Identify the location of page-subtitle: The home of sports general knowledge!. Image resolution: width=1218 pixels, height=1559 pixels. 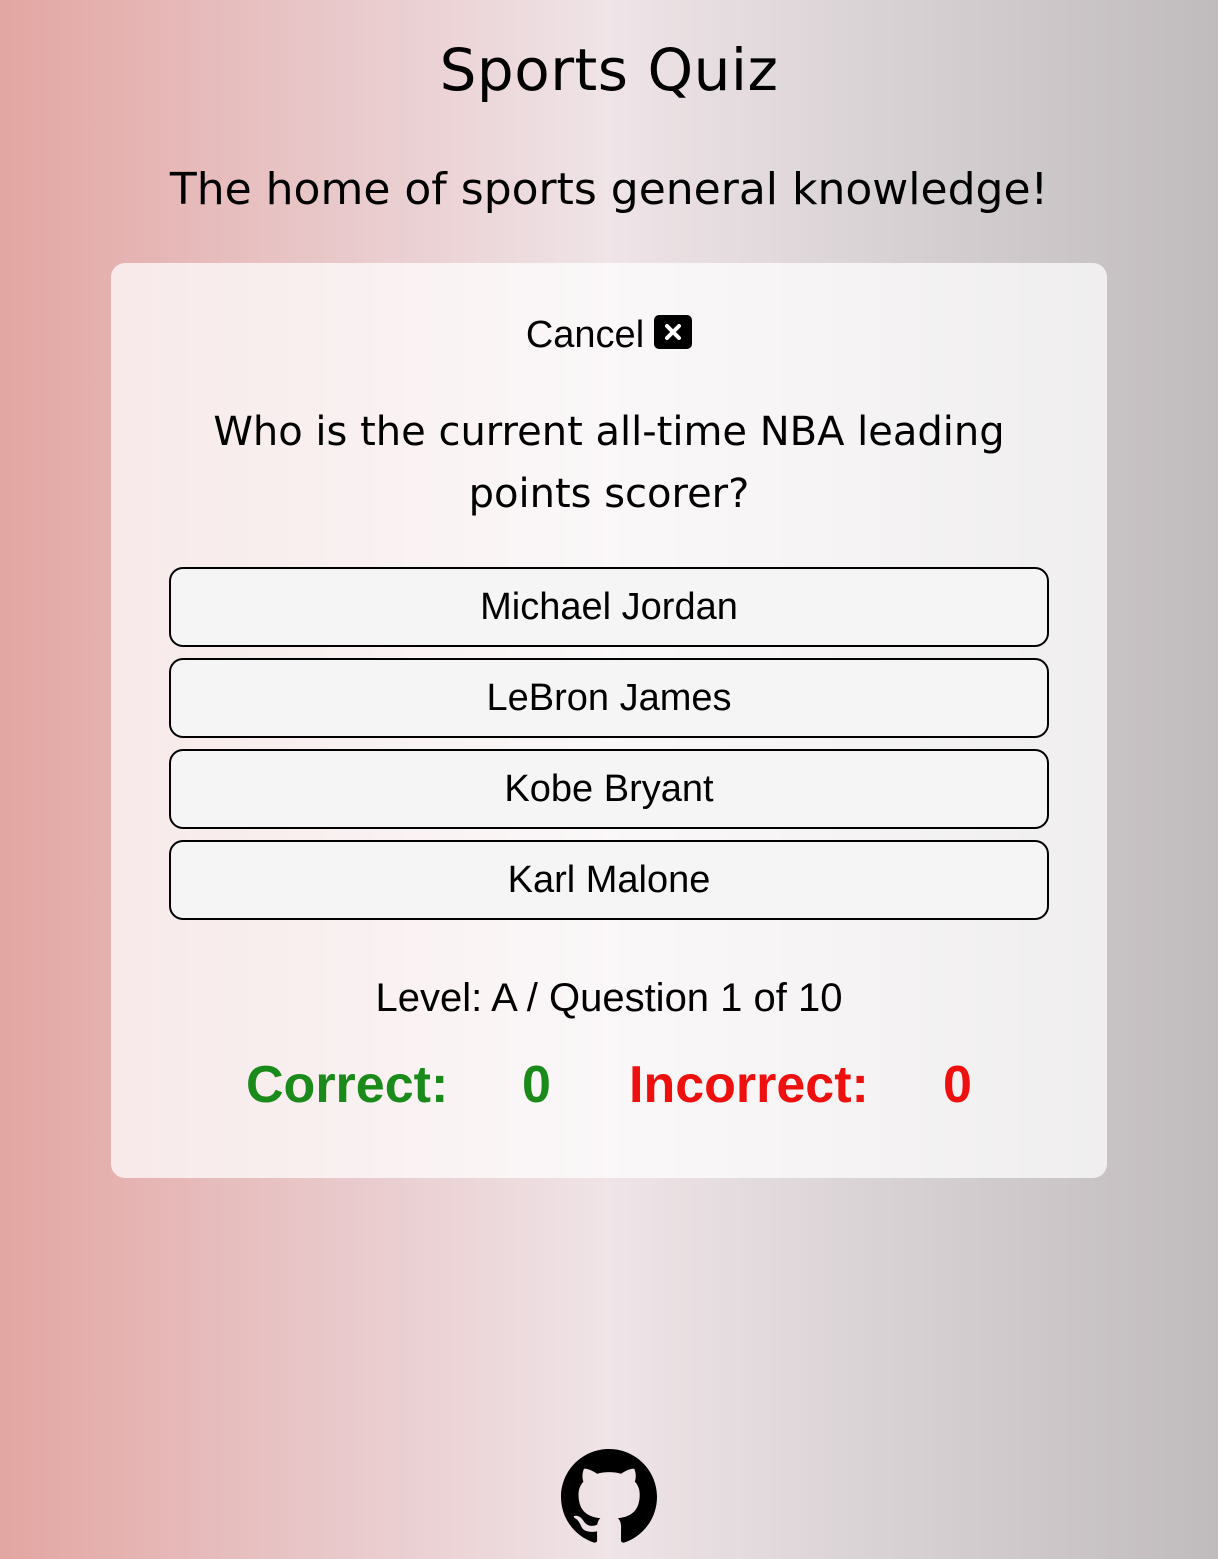
(609, 189).